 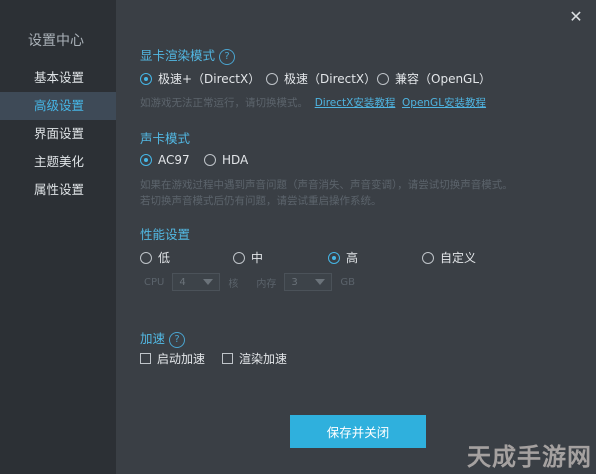 I want to click on render-option-0: 极速+（DirectX）, so click(x=200, y=78).